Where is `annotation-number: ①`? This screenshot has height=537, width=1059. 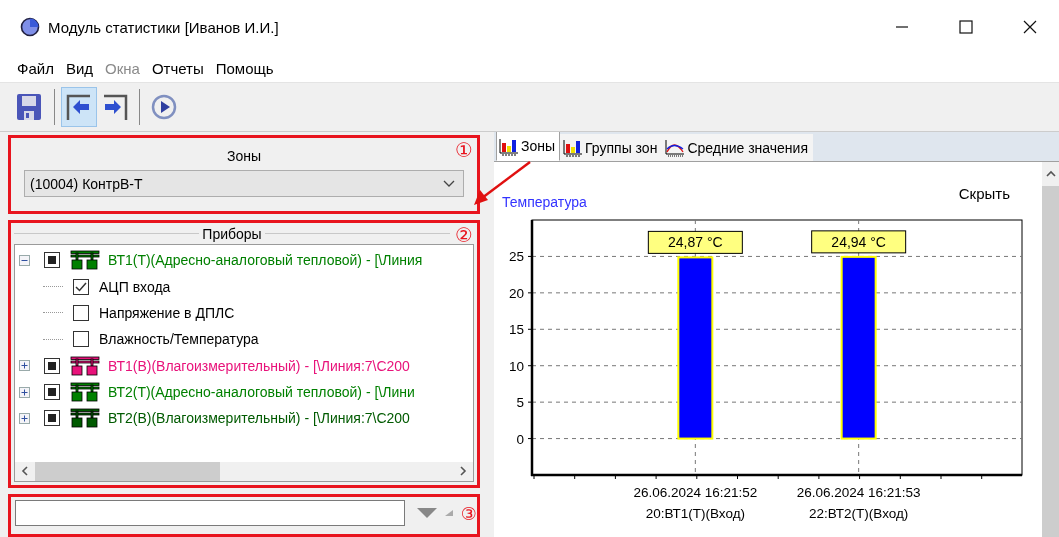 annotation-number: ① is located at coordinates (464, 150).